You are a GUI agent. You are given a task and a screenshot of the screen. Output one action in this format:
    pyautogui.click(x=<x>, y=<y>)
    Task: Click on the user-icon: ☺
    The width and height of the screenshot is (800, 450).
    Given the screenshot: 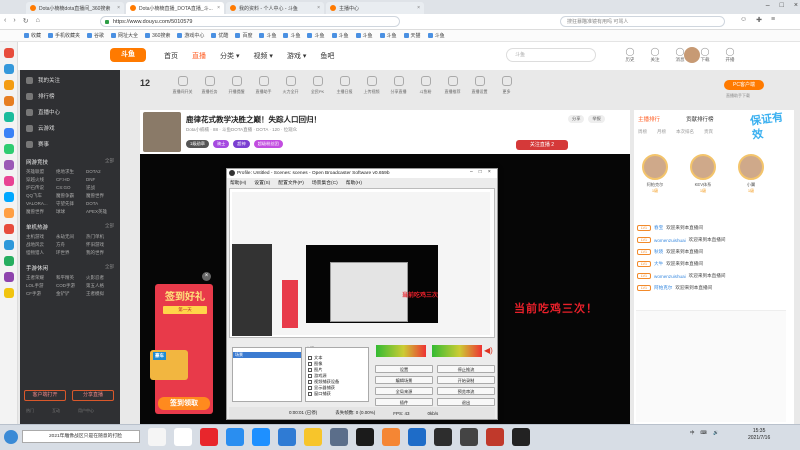 What is the action you would take?
    pyautogui.click(x=743, y=20)
    